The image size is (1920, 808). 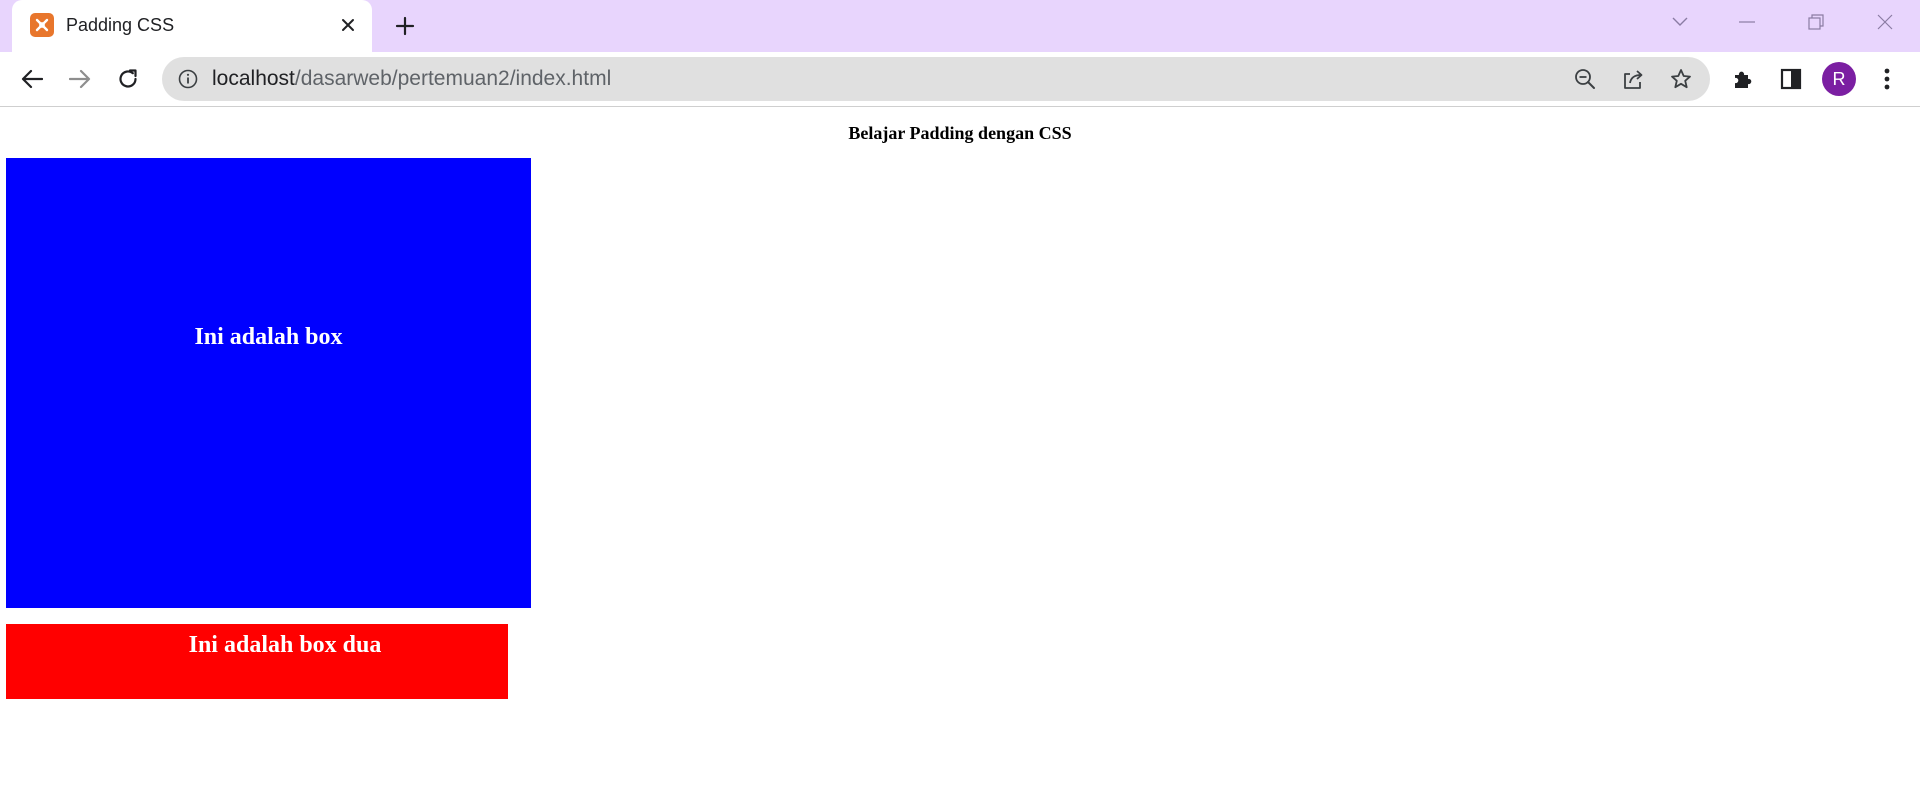 What do you see at coordinates (405, 26) in the screenshot?
I see `new-tab-icon` at bounding box center [405, 26].